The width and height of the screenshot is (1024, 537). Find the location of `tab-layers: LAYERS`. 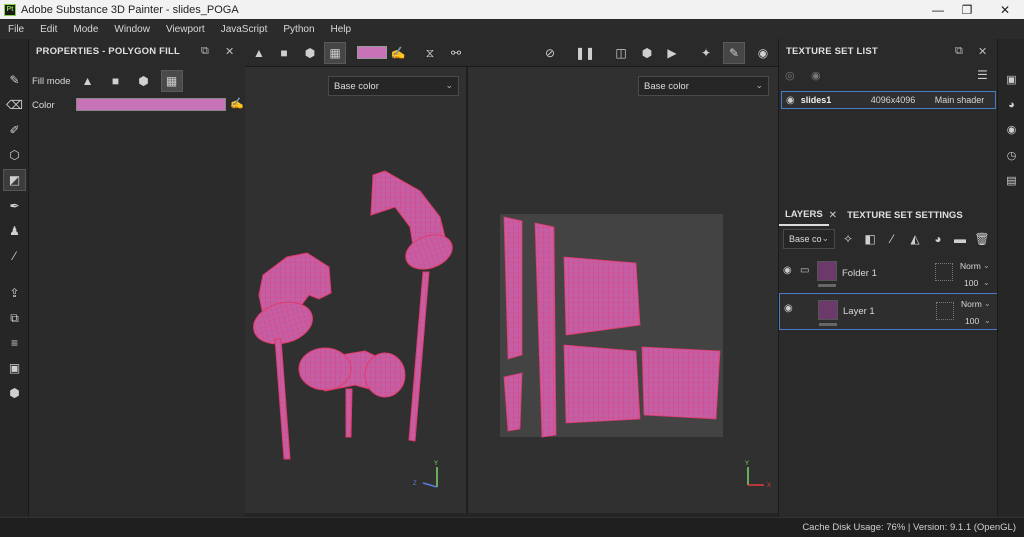

tab-layers: LAYERS is located at coordinates (804, 215).